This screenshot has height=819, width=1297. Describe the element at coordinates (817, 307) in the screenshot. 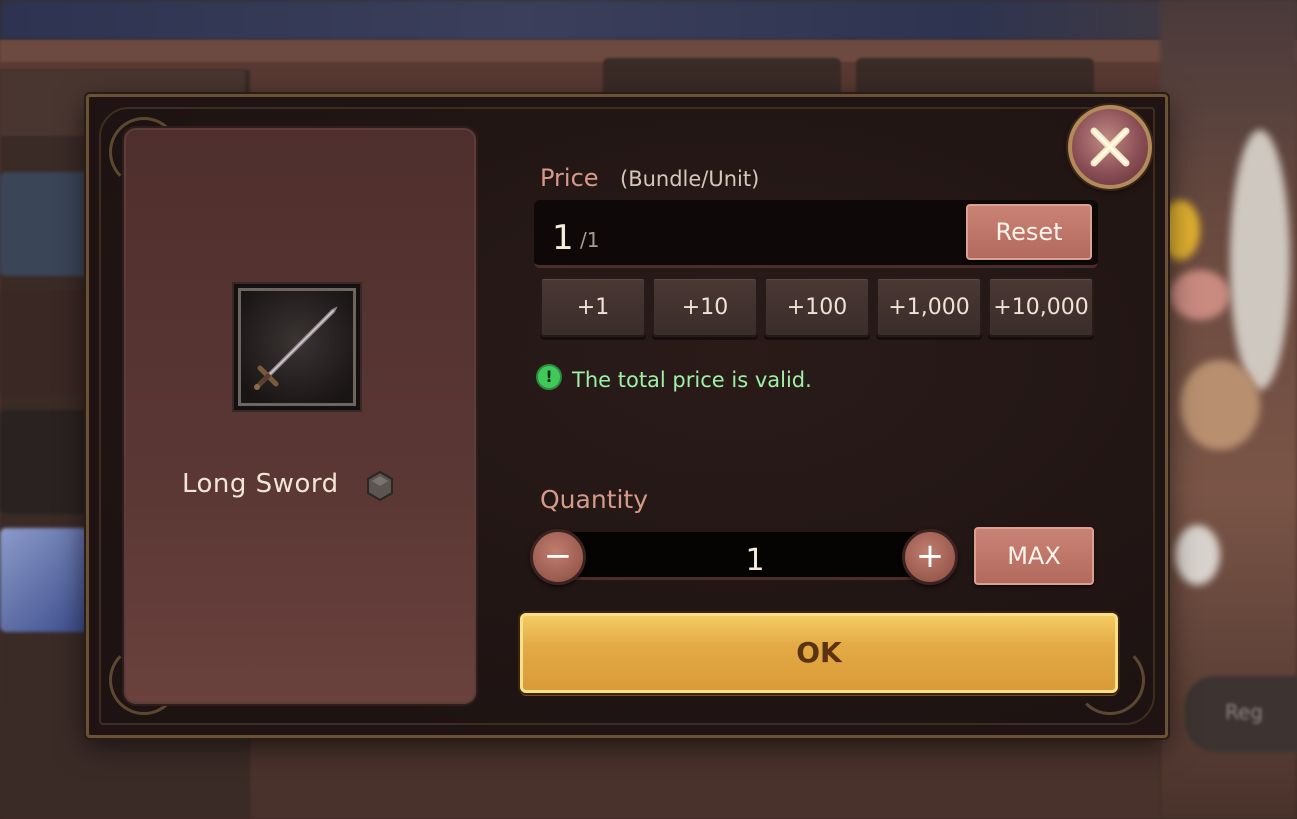

I see `increment-100-button: +100` at that location.